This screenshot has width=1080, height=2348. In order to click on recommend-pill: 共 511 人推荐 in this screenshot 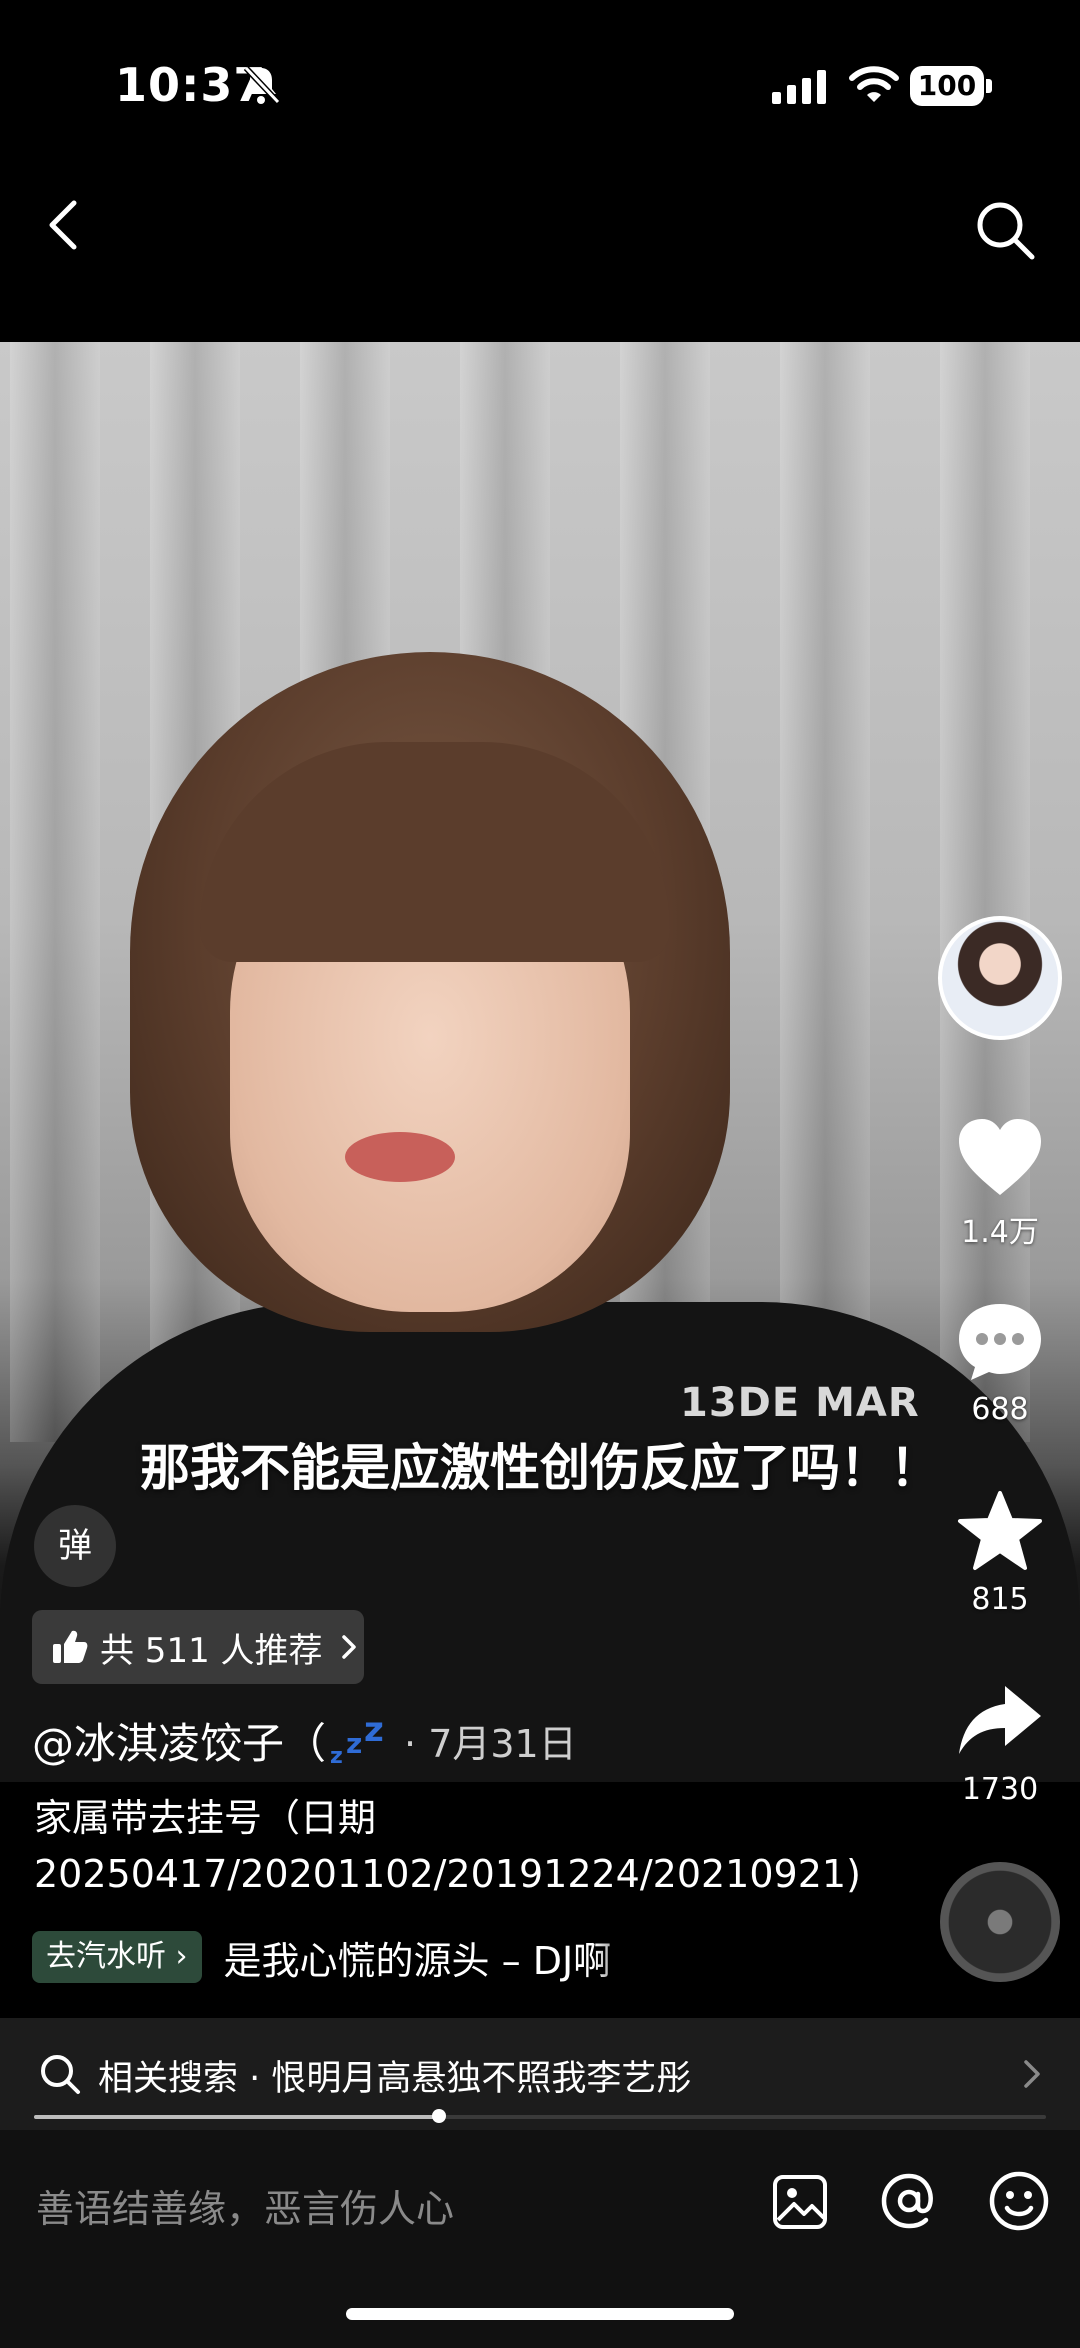, I will do `click(198, 1647)`.